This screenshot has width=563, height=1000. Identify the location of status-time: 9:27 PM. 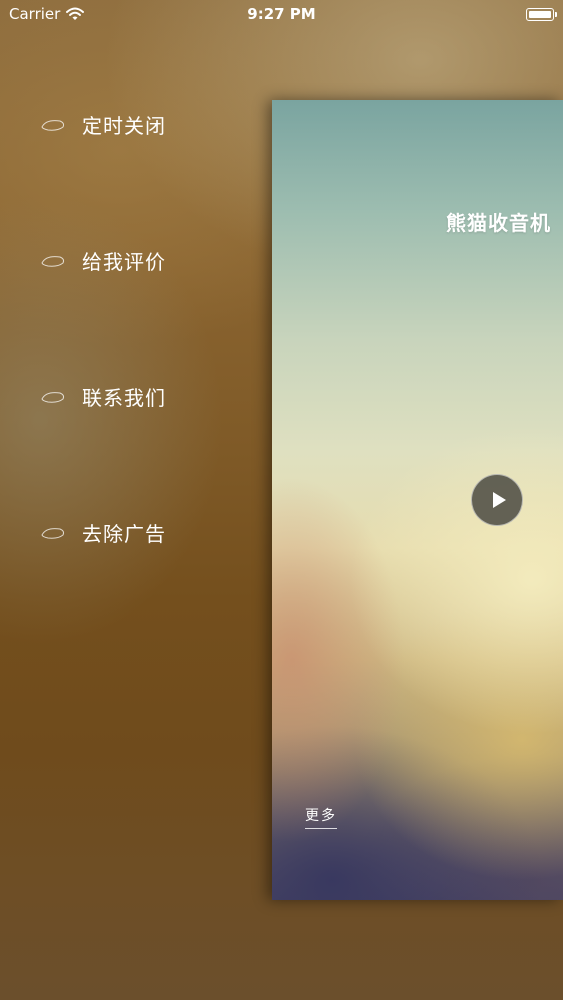
(281, 14).